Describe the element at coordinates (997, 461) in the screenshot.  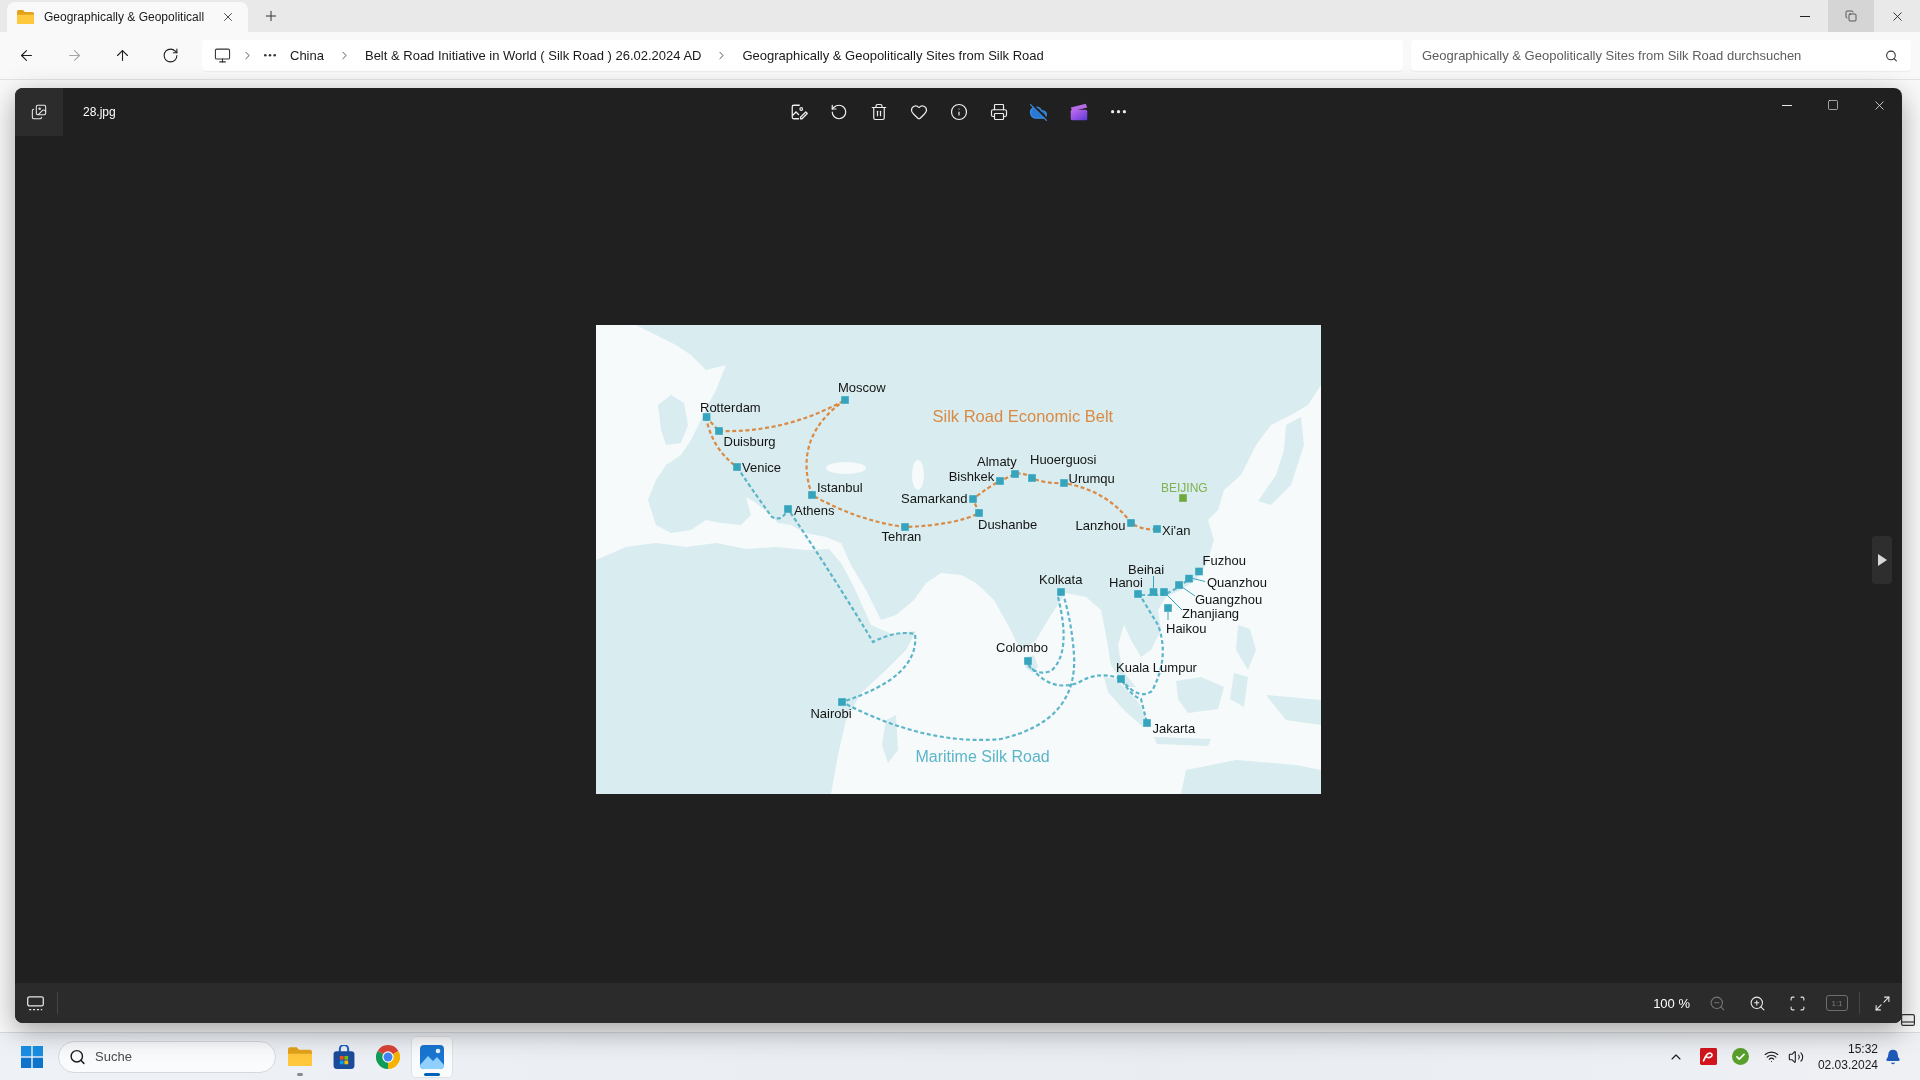
I see `city-label: Almaty` at that location.